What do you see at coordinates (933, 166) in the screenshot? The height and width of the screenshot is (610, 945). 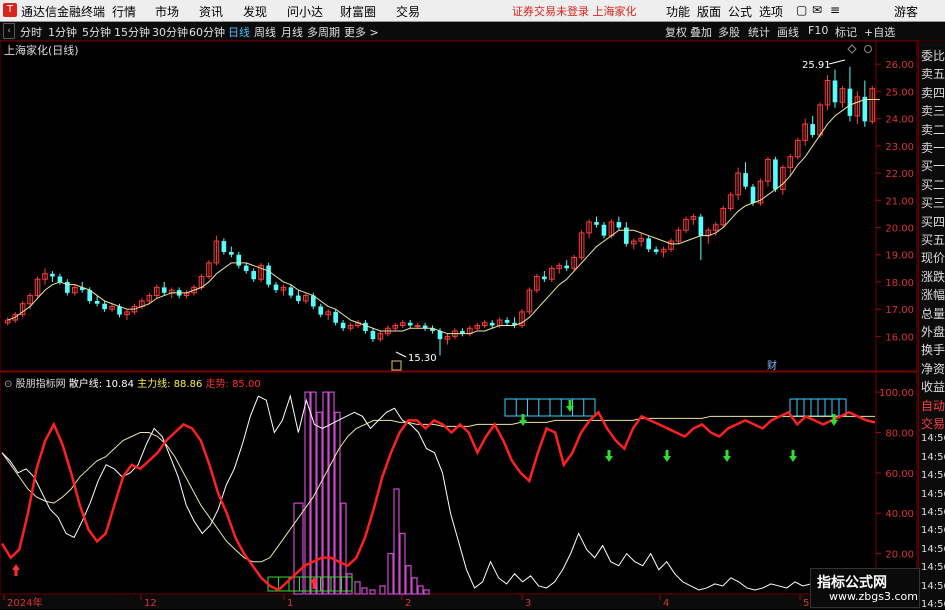 I see `quote-panel-item: 买一` at bounding box center [933, 166].